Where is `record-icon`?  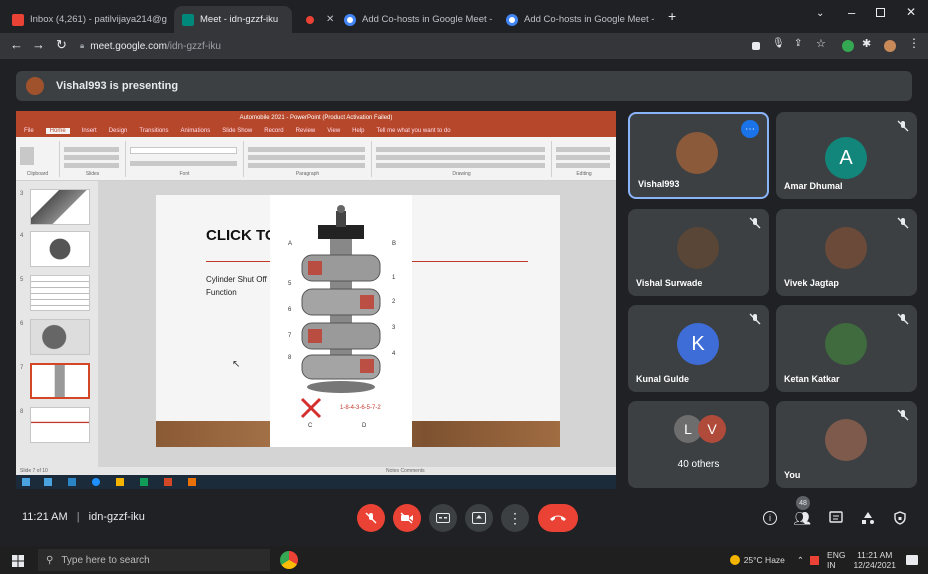
record-icon is located at coordinates (310, 19).